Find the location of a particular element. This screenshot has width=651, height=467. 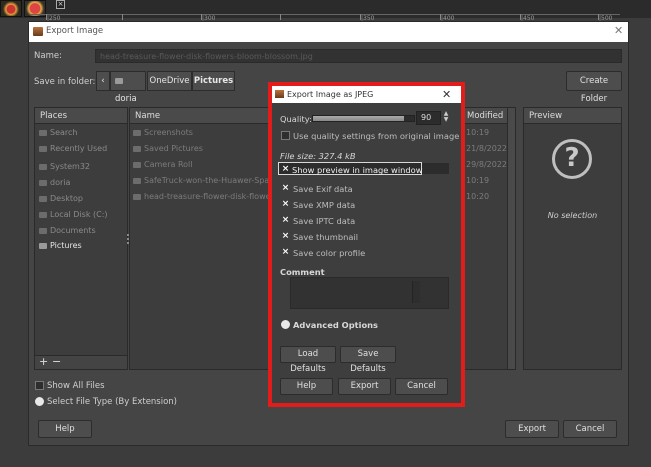

search-icon is located at coordinates (43, 132).